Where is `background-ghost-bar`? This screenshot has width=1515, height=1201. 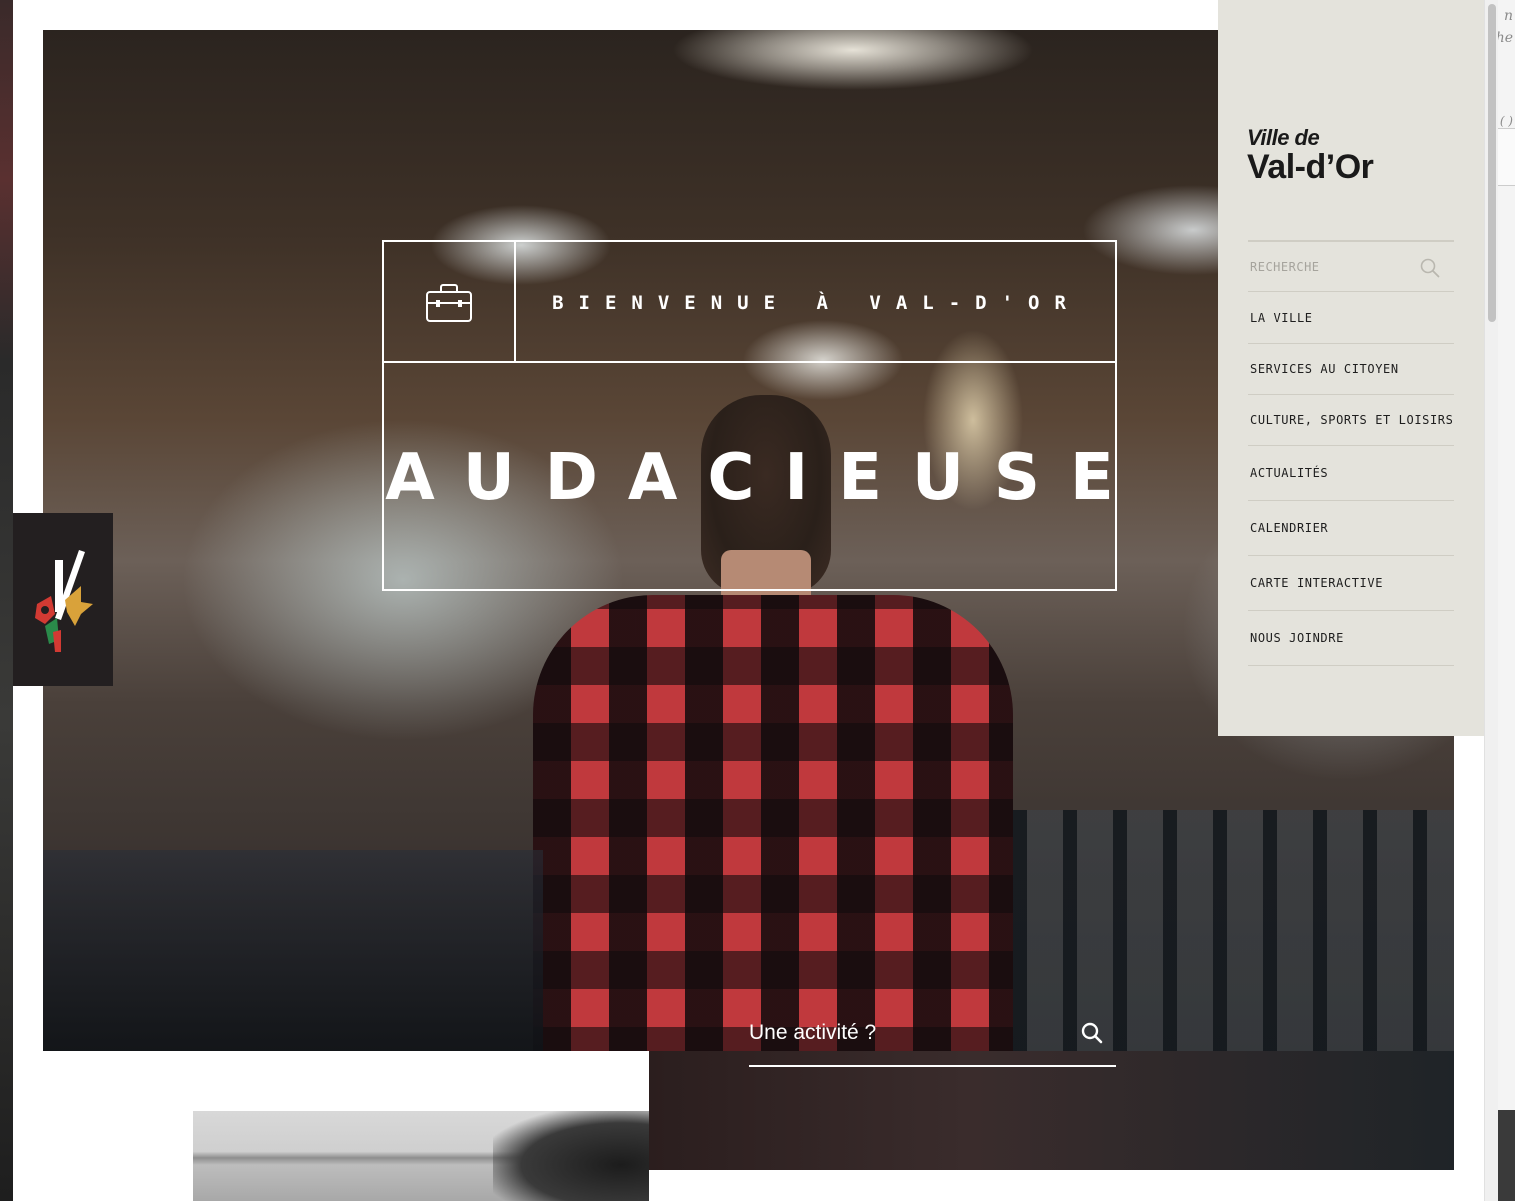
background-ghost-bar is located at coordinates (1506, 157).